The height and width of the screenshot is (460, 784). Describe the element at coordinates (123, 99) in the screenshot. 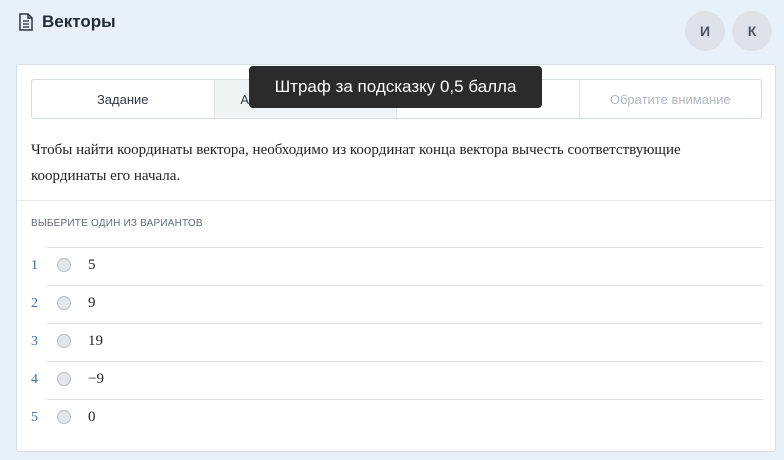

I see `tab-task: Задание` at that location.